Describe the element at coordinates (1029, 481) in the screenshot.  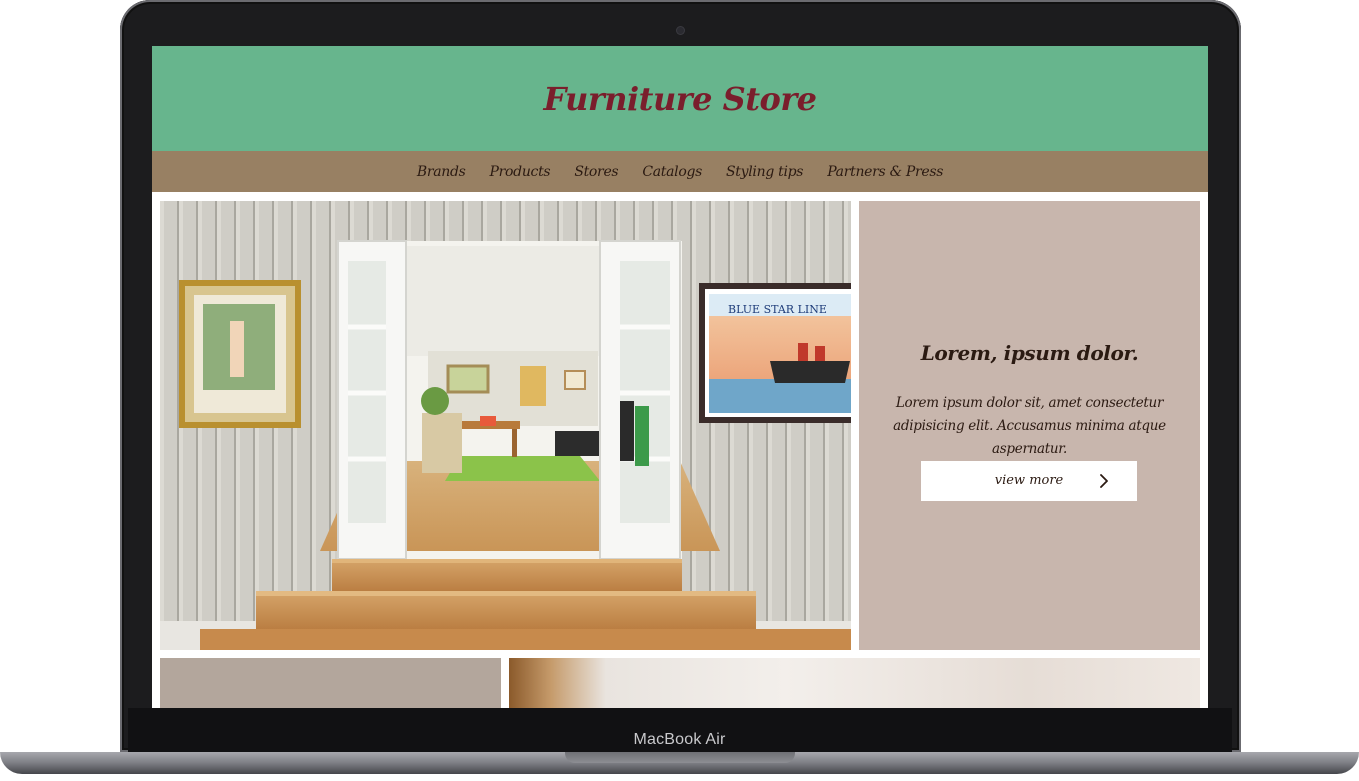
I see `view-more-button: view more` at that location.